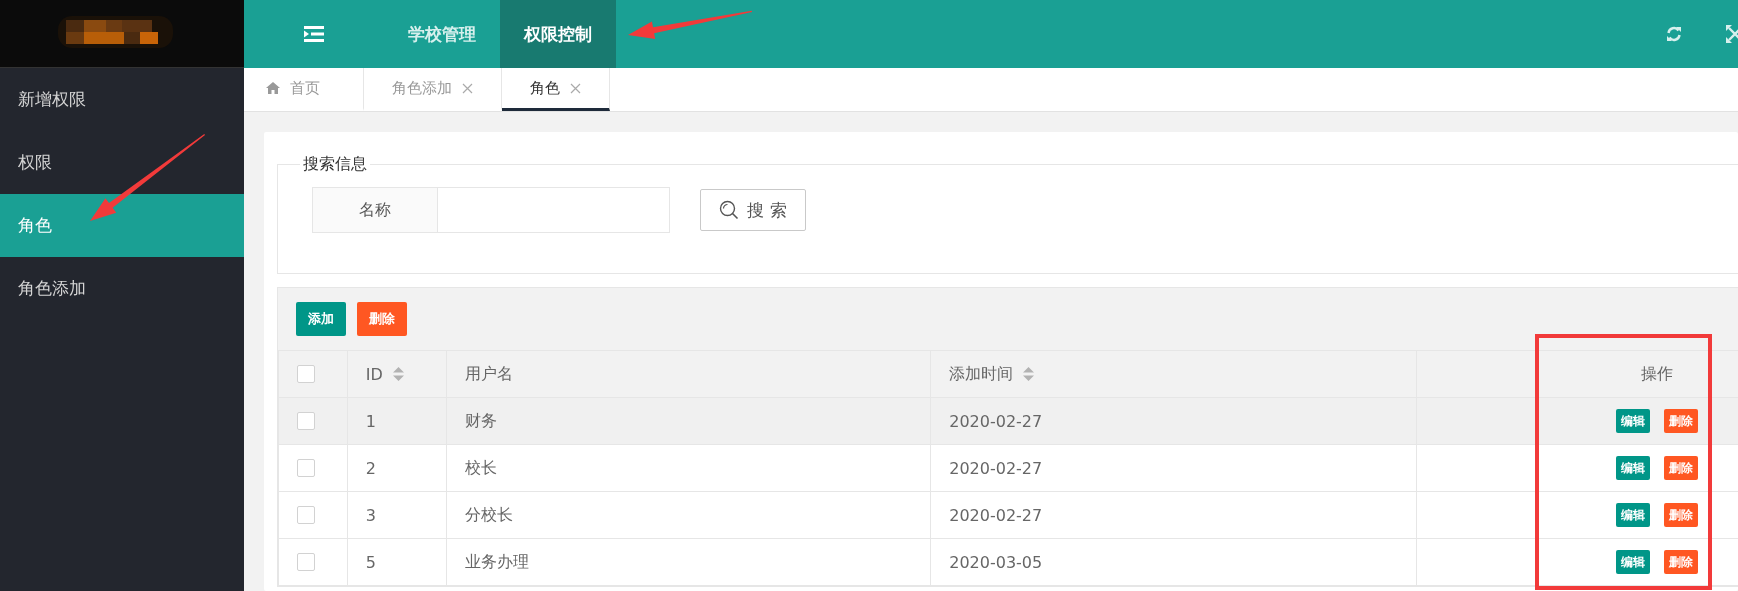 This screenshot has width=1738, height=591. What do you see at coordinates (321, 319) in the screenshot?
I see `add-button: 添加` at bounding box center [321, 319].